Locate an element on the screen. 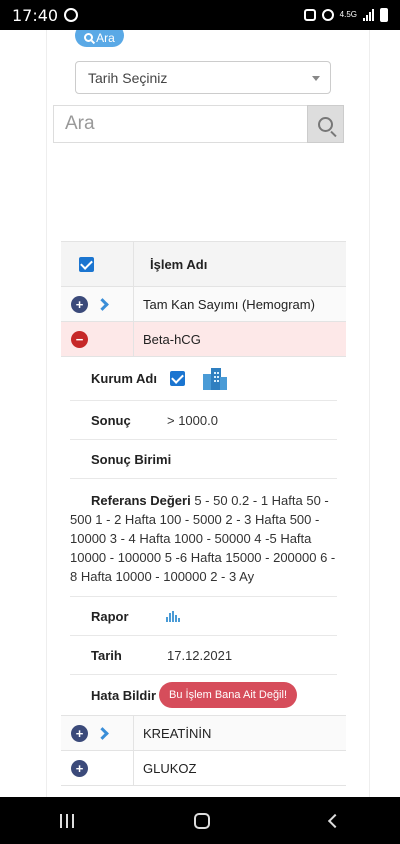 The image size is (400, 844). sonuc-birimi-label: Sonuç Birimi is located at coordinates (131, 459).